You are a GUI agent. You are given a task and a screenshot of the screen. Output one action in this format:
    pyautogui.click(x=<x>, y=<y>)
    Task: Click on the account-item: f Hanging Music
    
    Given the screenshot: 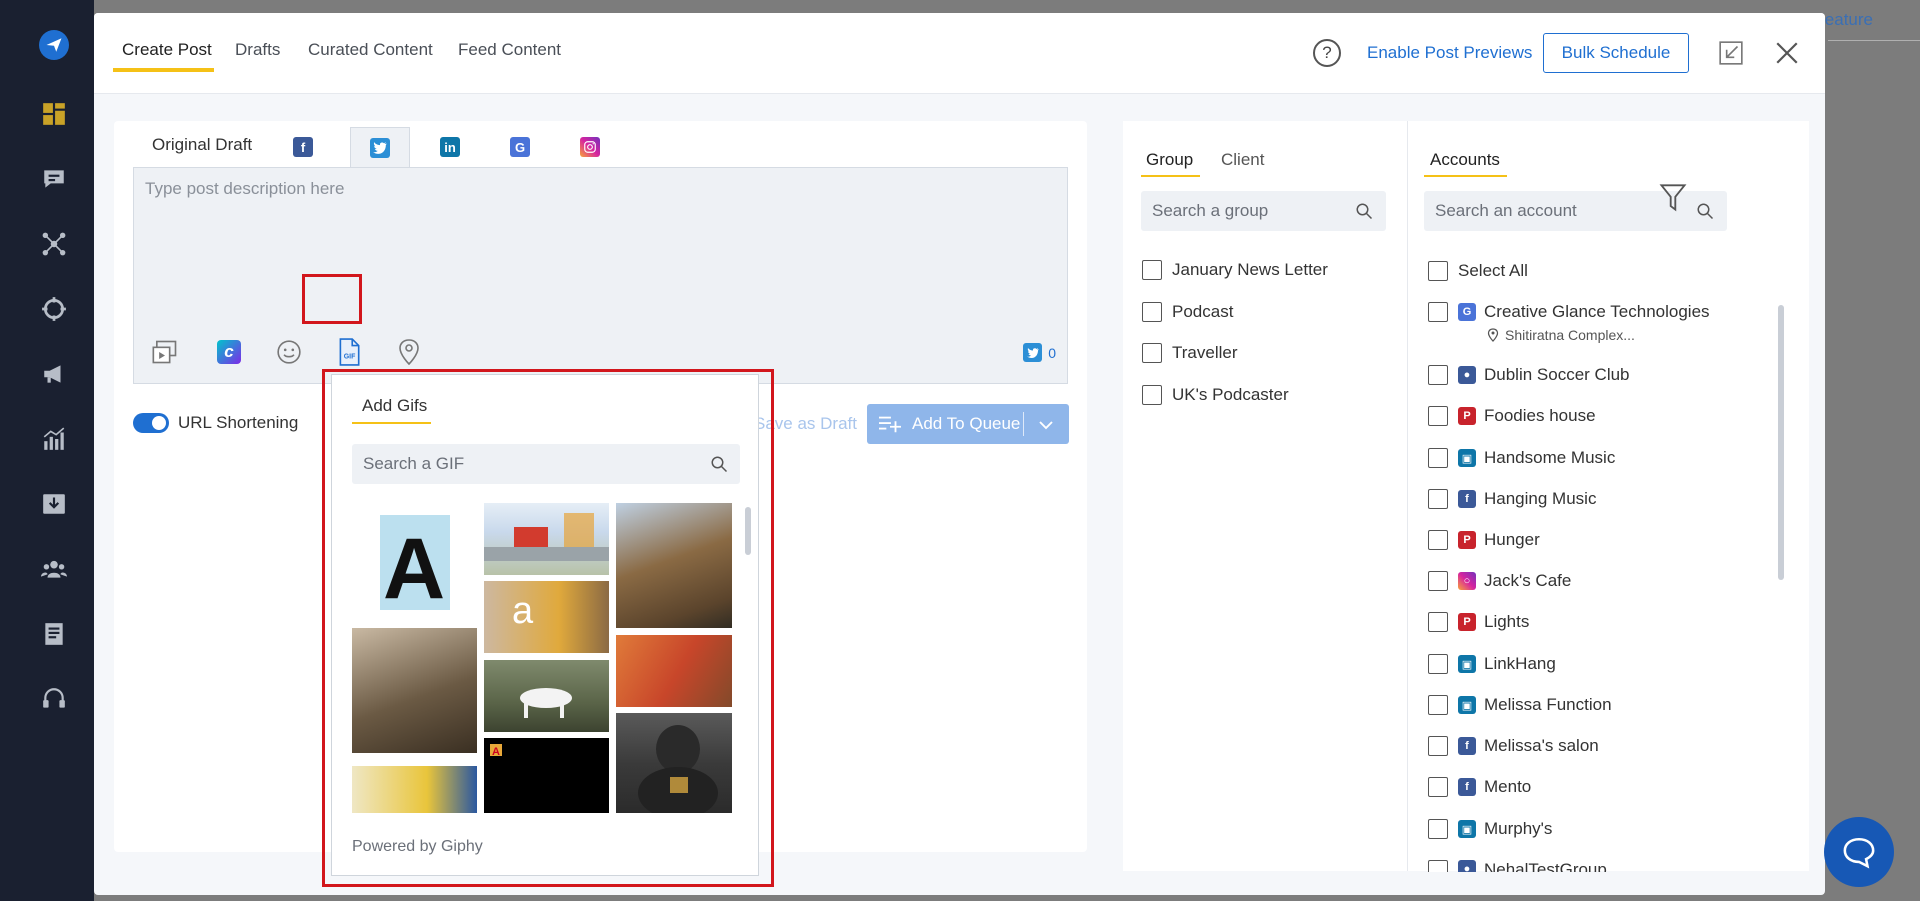 What is the action you would take?
    pyautogui.click(x=1512, y=499)
    